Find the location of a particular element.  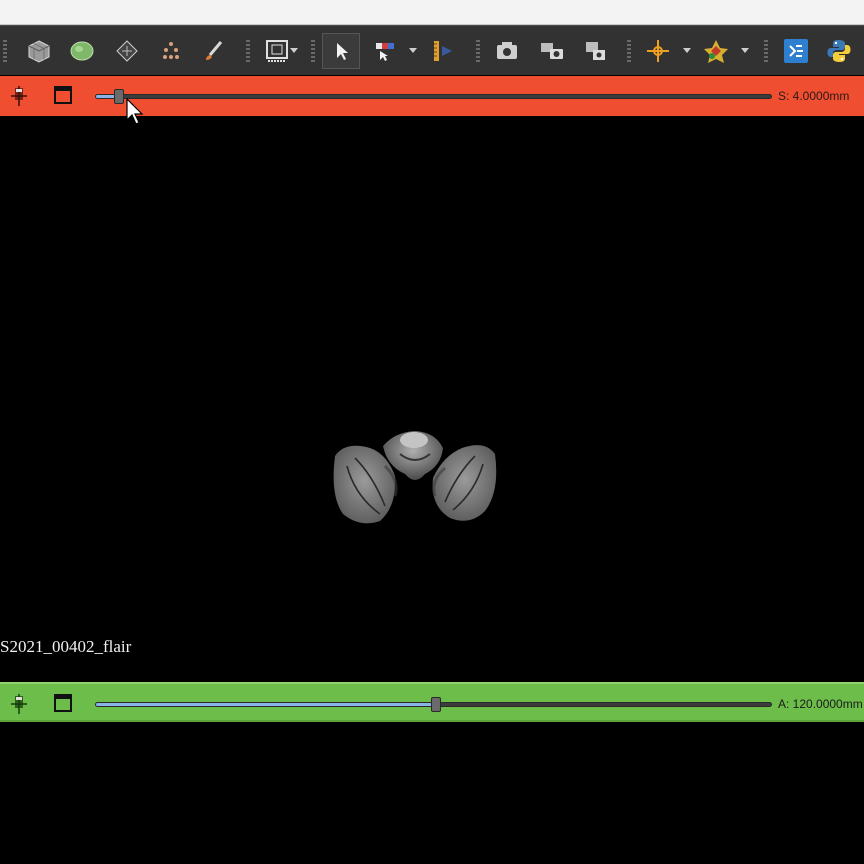

slice-offset-value: S: 4.0000mm is located at coordinates (814, 96).